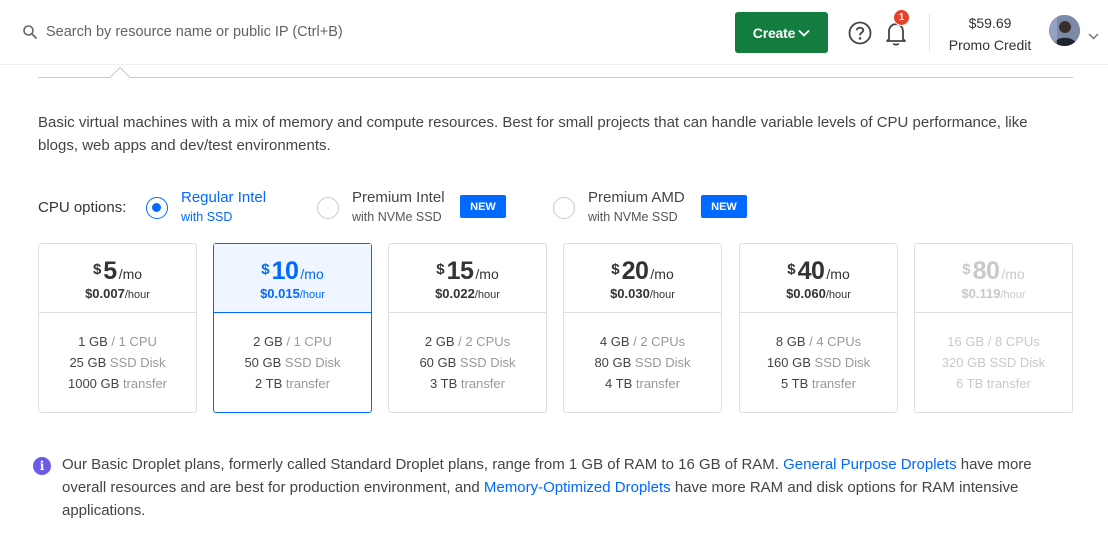 The width and height of the screenshot is (1108, 558). I want to click on create-button: Create, so click(781, 32).